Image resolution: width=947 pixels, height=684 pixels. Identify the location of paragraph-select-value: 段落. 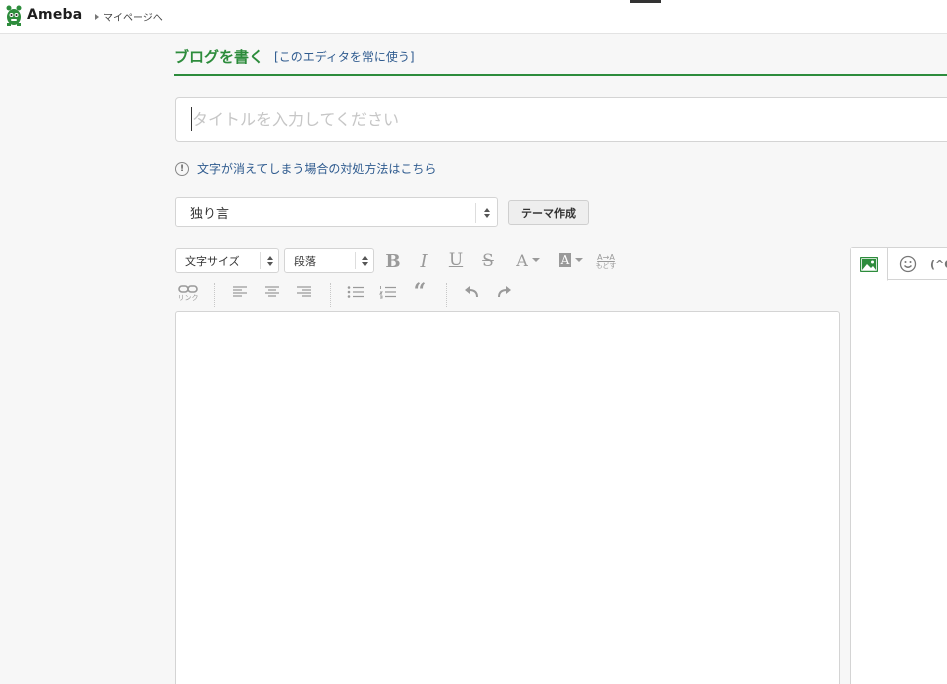
(305, 261).